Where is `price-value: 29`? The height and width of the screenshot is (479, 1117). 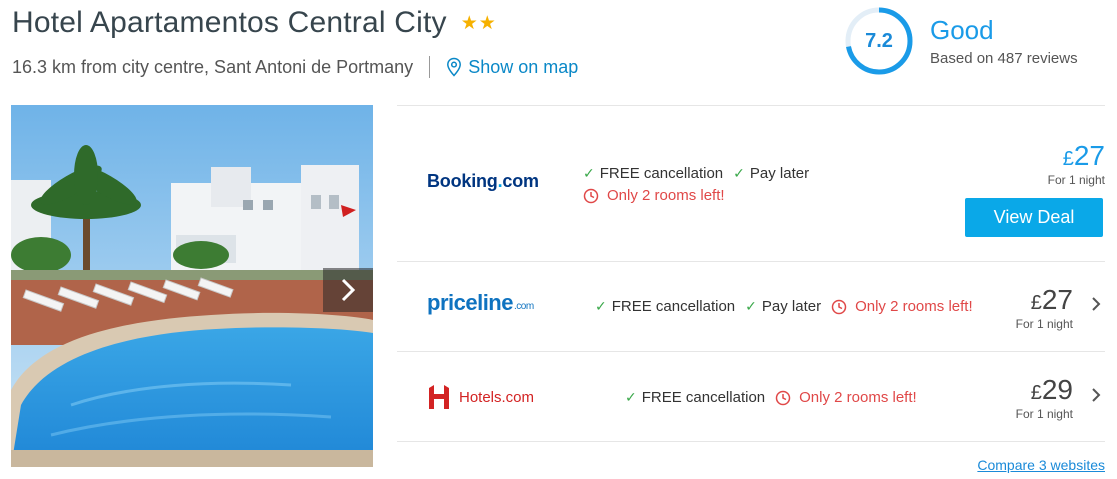
price-value: 29 is located at coordinates (1057, 389).